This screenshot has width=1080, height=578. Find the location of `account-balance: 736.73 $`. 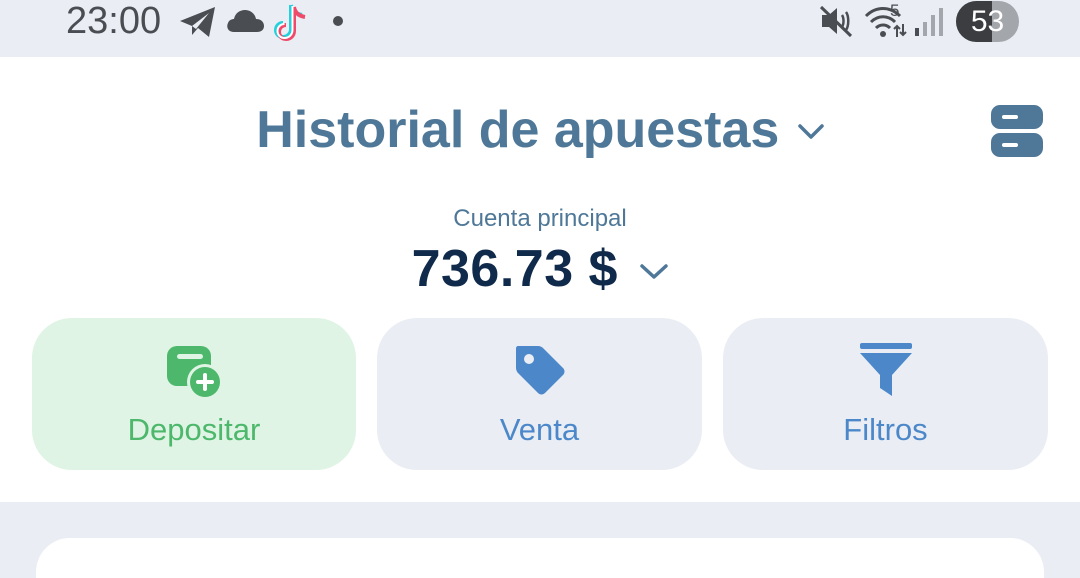

account-balance: 736.73 $ is located at coordinates (514, 269).